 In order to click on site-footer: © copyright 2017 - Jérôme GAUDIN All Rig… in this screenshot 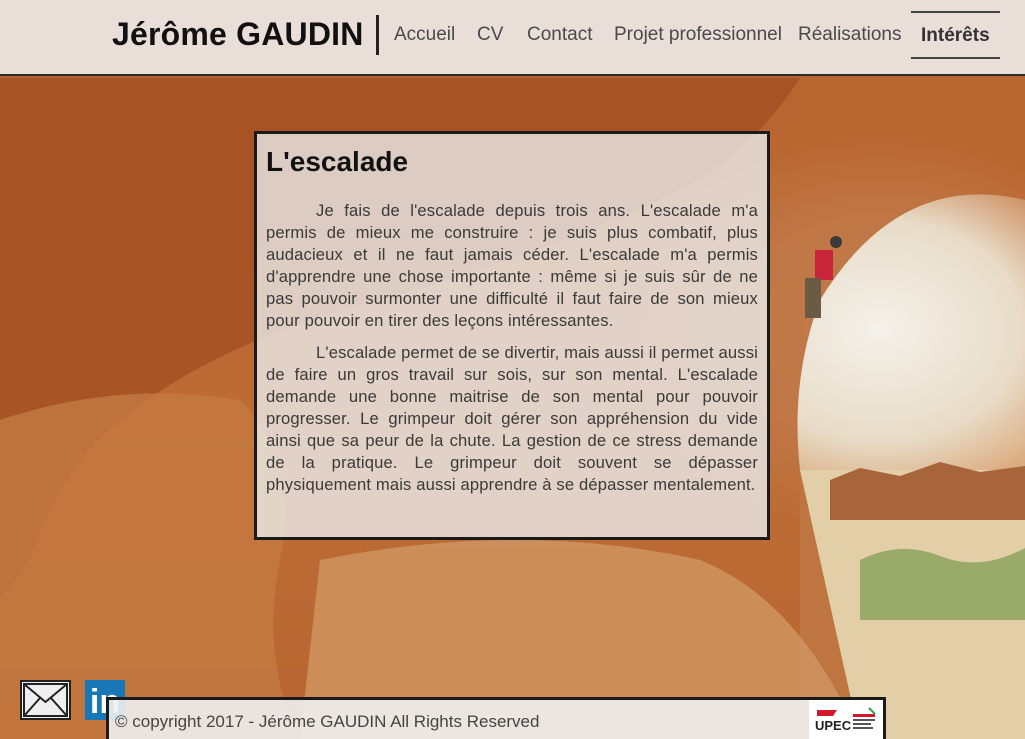, I will do `click(496, 718)`.